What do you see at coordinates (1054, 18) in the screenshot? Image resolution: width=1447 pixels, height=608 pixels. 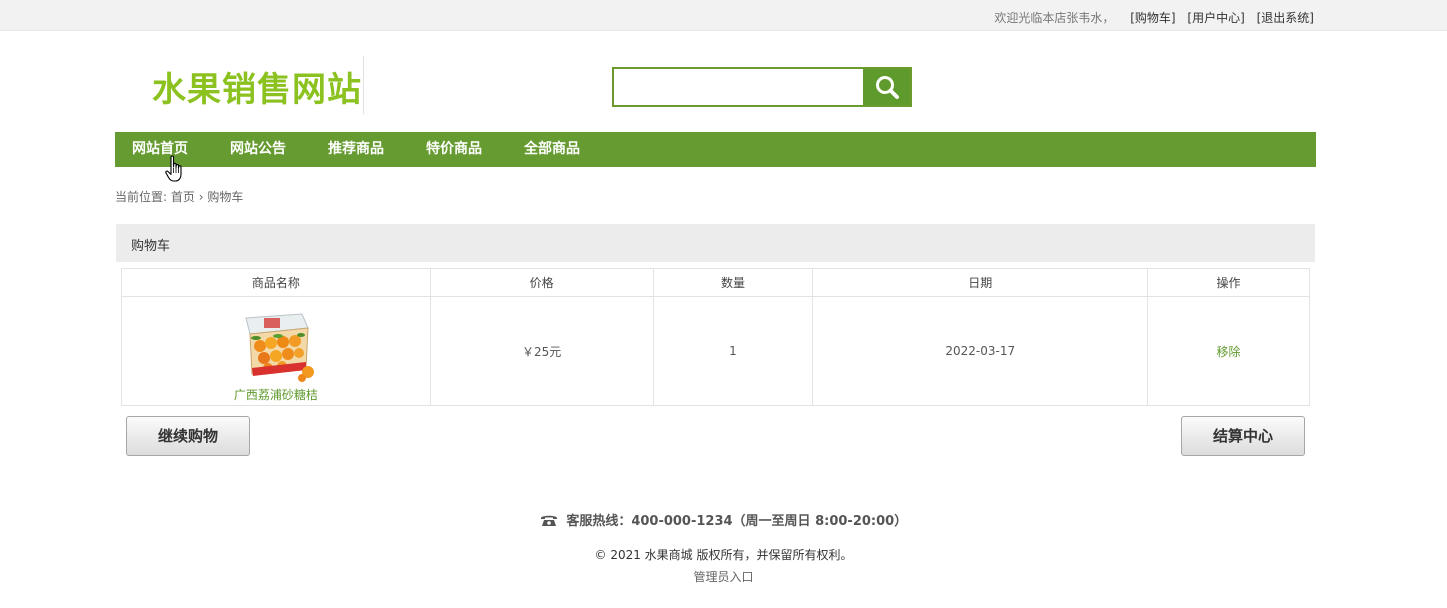 I see `welcome-text: 欢迎光临本店张韦水，` at bounding box center [1054, 18].